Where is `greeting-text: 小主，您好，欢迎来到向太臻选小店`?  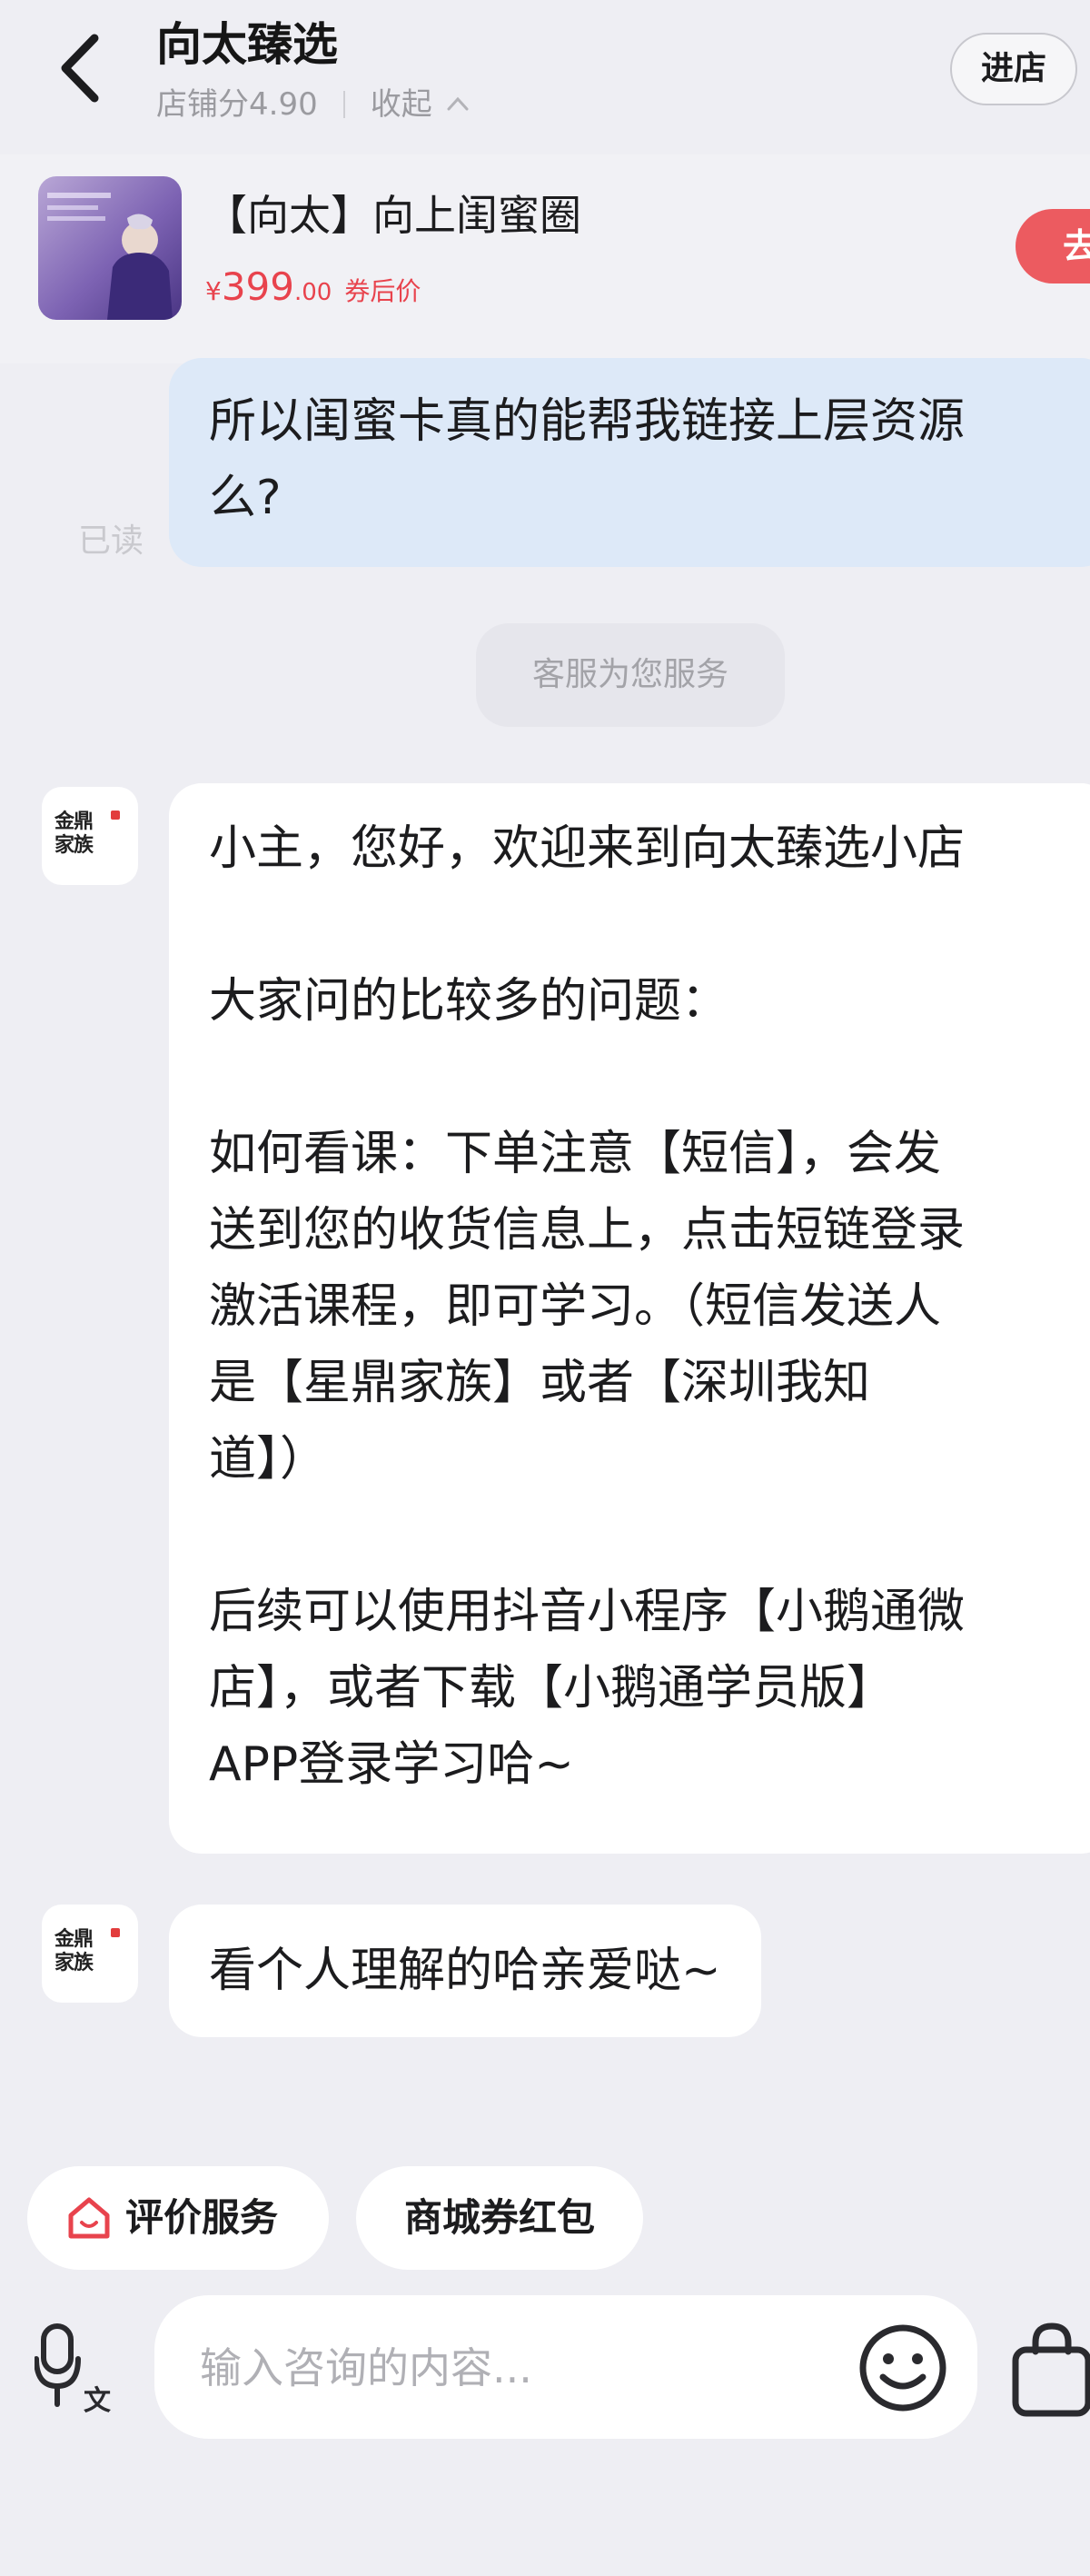
greeting-text: 小主，您好，欢迎来到向太臻选小店 is located at coordinates (587, 848).